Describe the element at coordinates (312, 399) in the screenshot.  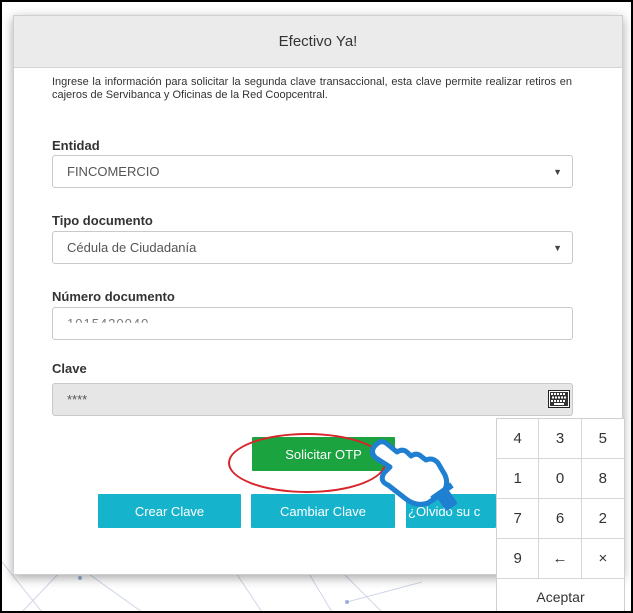
I see `clave-input: ****` at that location.